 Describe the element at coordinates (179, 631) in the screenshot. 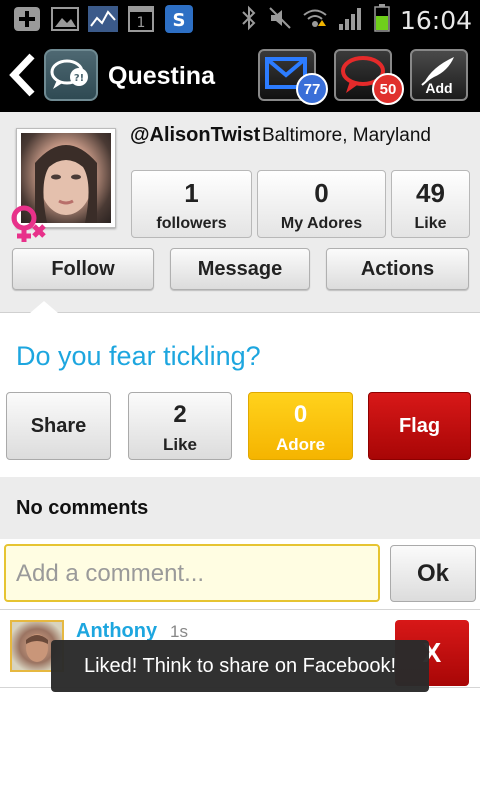

I see `comment-timestamp: 1s` at that location.